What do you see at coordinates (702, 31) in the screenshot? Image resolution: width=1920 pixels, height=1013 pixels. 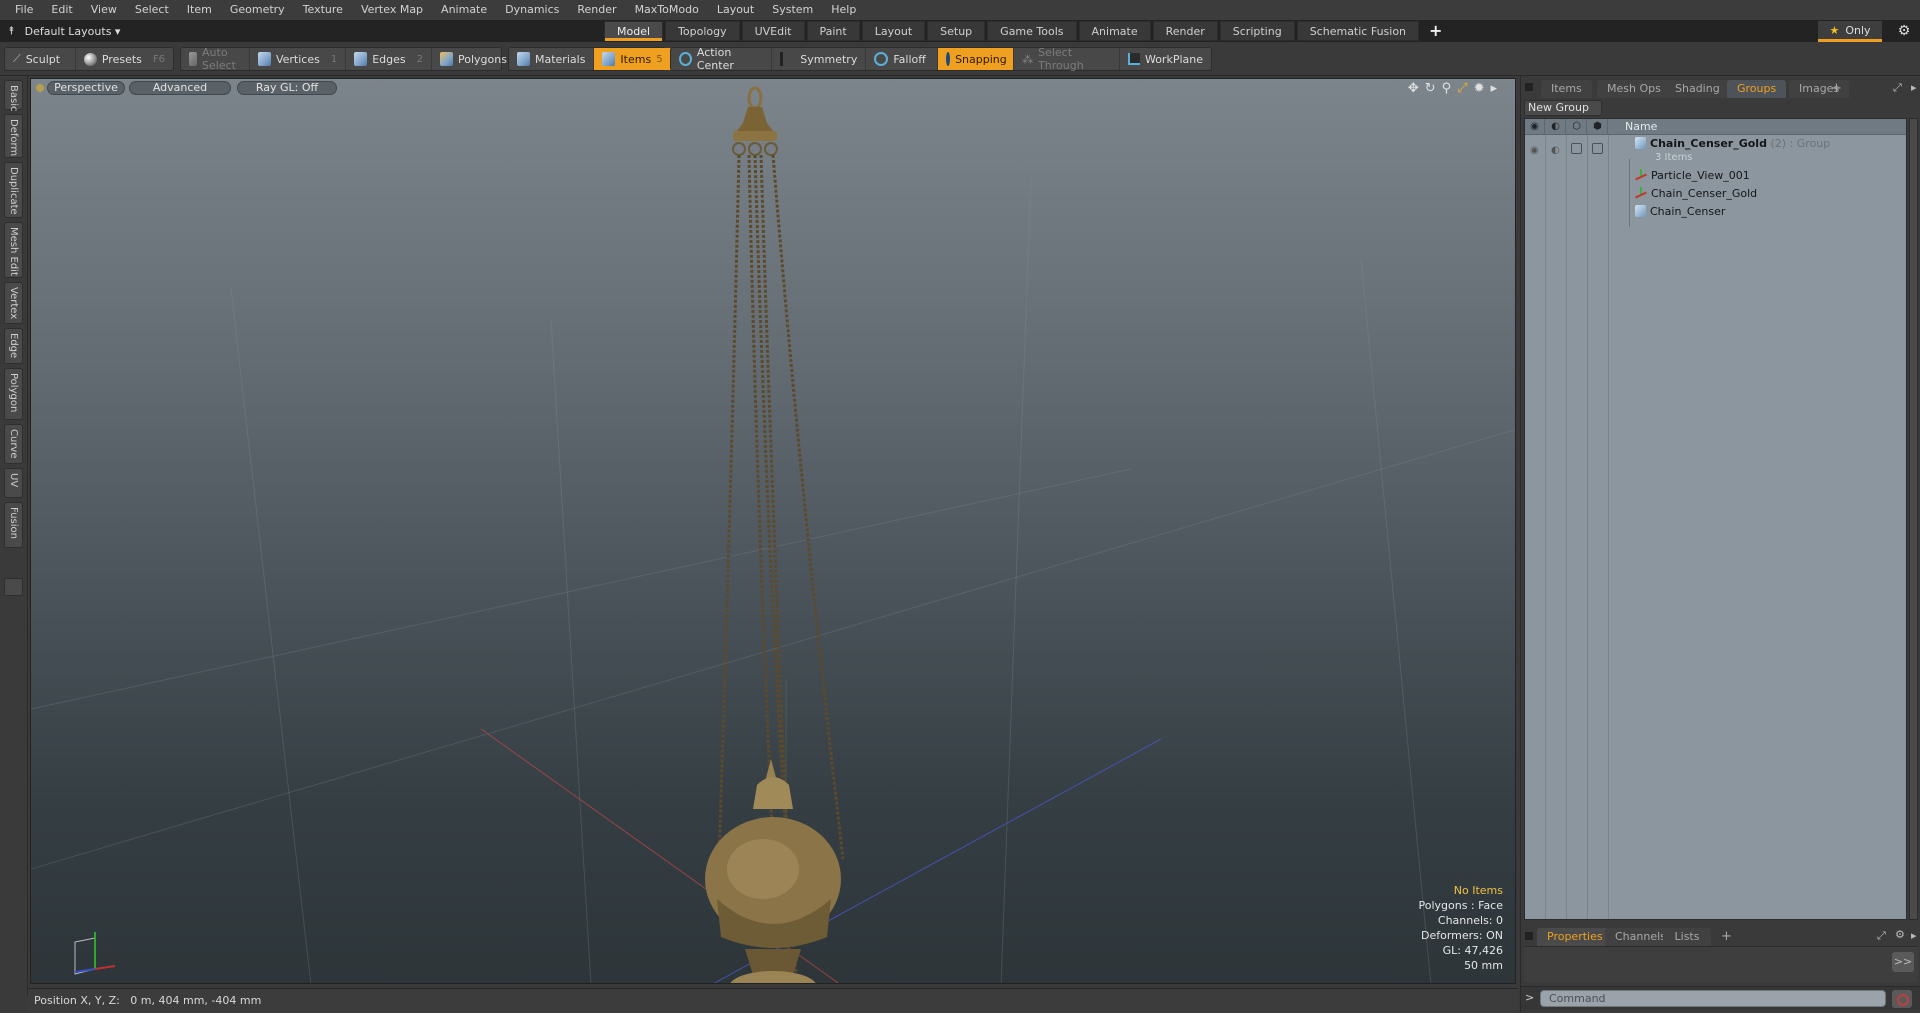 I see `tab-topology: Topology` at bounding box center [702, 31].